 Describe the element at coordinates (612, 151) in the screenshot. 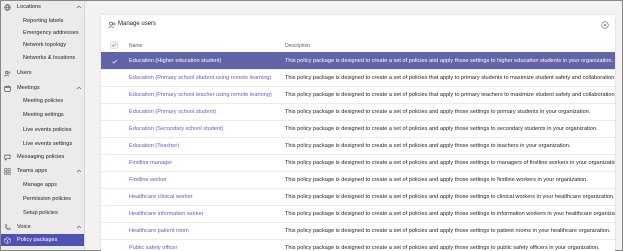

I see `scrollbar` at that location.